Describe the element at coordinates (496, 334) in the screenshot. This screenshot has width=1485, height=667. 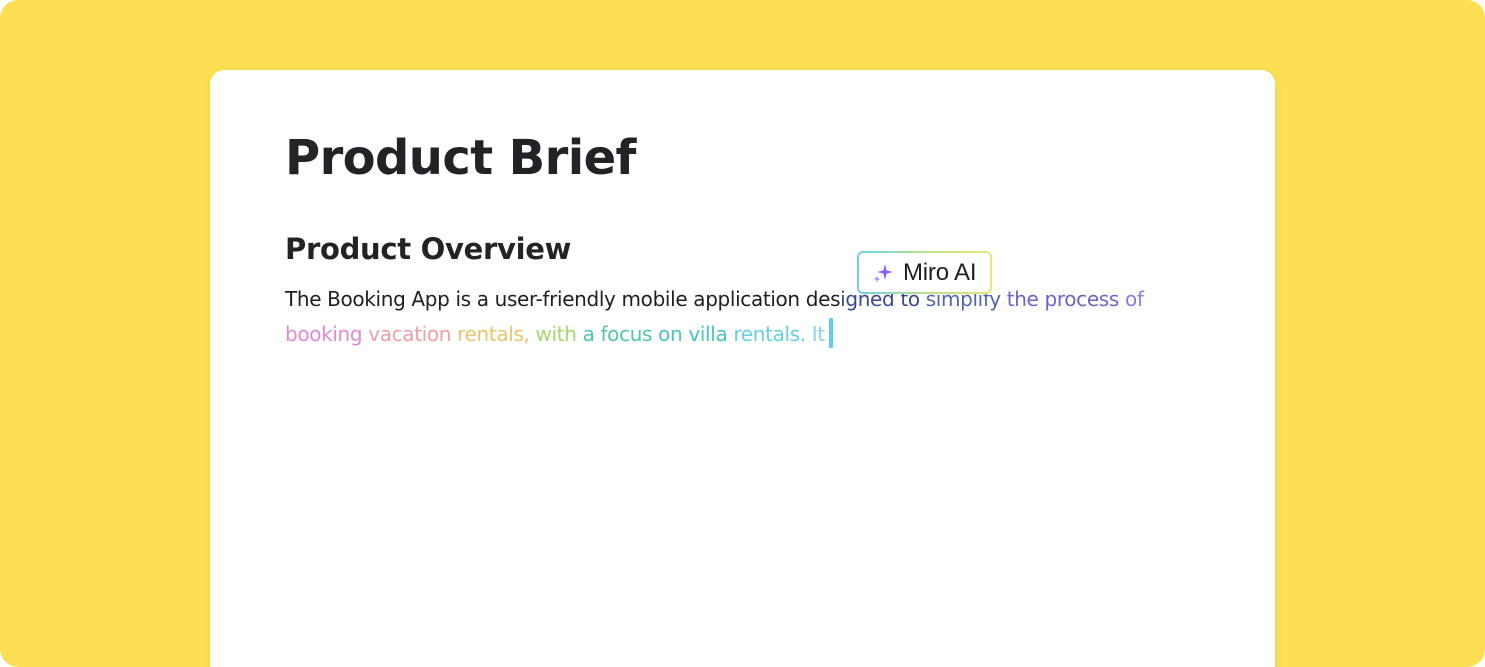
I see `text-segment: rentals,` at that location.